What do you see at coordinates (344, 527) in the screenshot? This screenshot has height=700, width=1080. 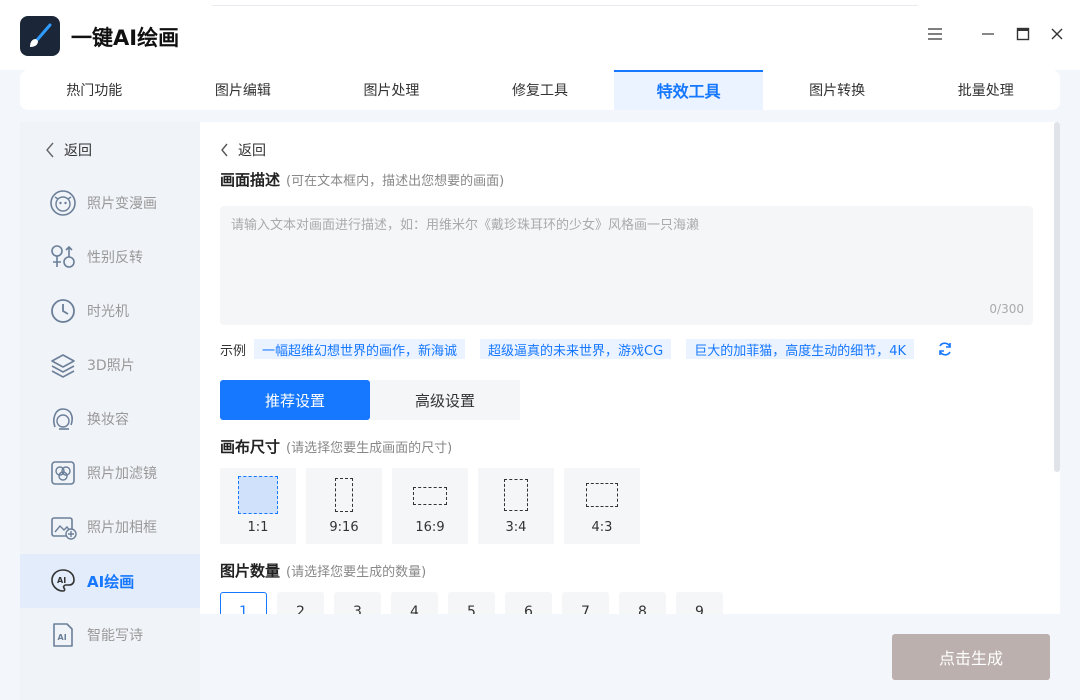 I see `size-option-label: 9:16` at bounding box center [344, 527].